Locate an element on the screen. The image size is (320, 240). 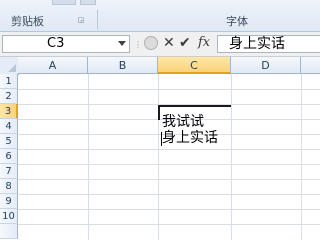
row-header-10: 10 is located at coordinates (9, 216).